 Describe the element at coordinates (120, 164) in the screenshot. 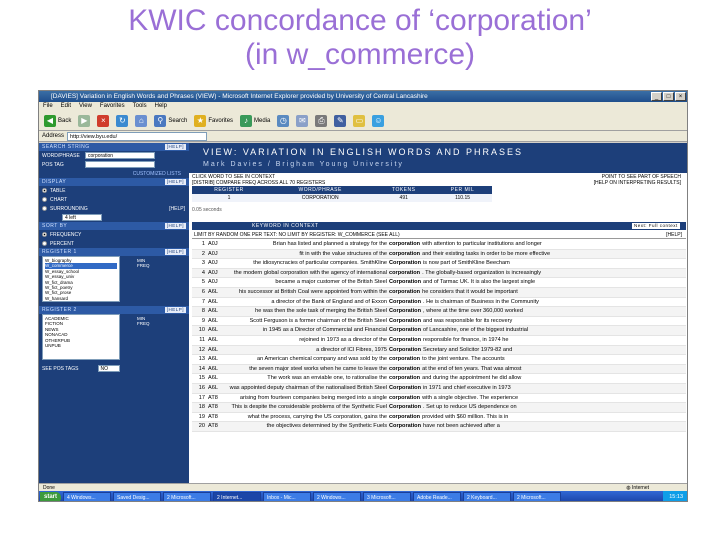

I see `pos-tag-select` at that location.